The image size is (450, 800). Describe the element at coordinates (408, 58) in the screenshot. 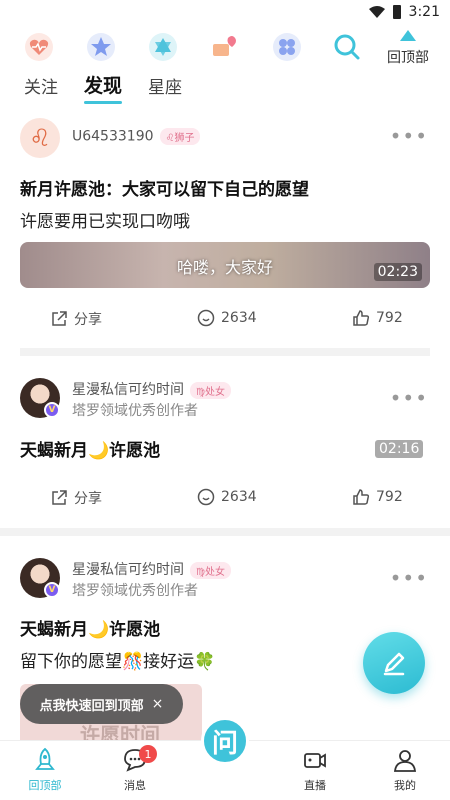

I see `back-to-top-label: 回顶部` at that location.